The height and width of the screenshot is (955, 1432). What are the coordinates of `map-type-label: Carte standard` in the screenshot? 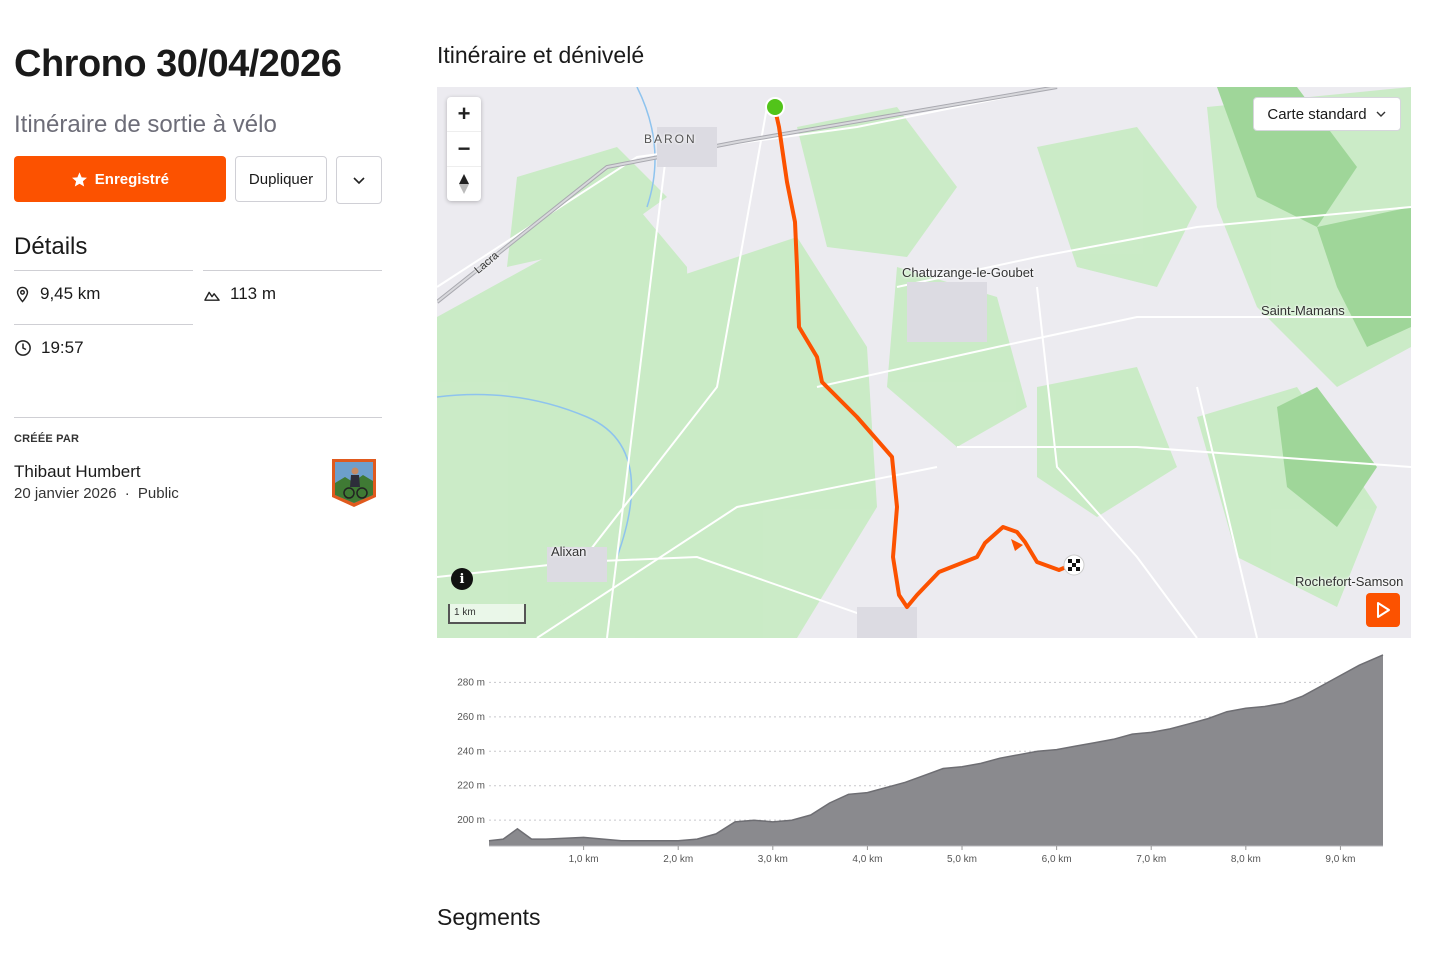 It's located at (1317, 114).